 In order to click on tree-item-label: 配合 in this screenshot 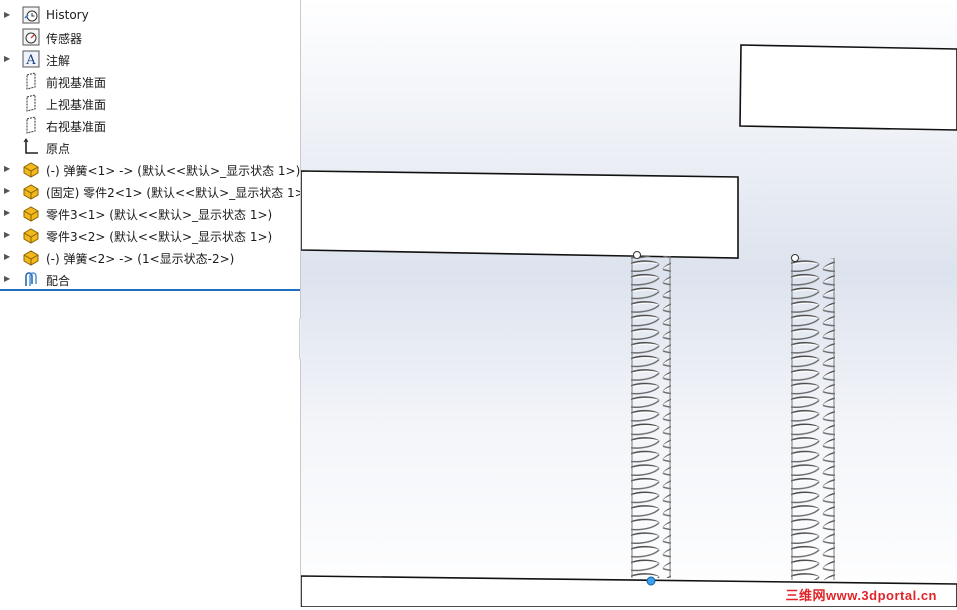, I will do `click(58, 281)`.